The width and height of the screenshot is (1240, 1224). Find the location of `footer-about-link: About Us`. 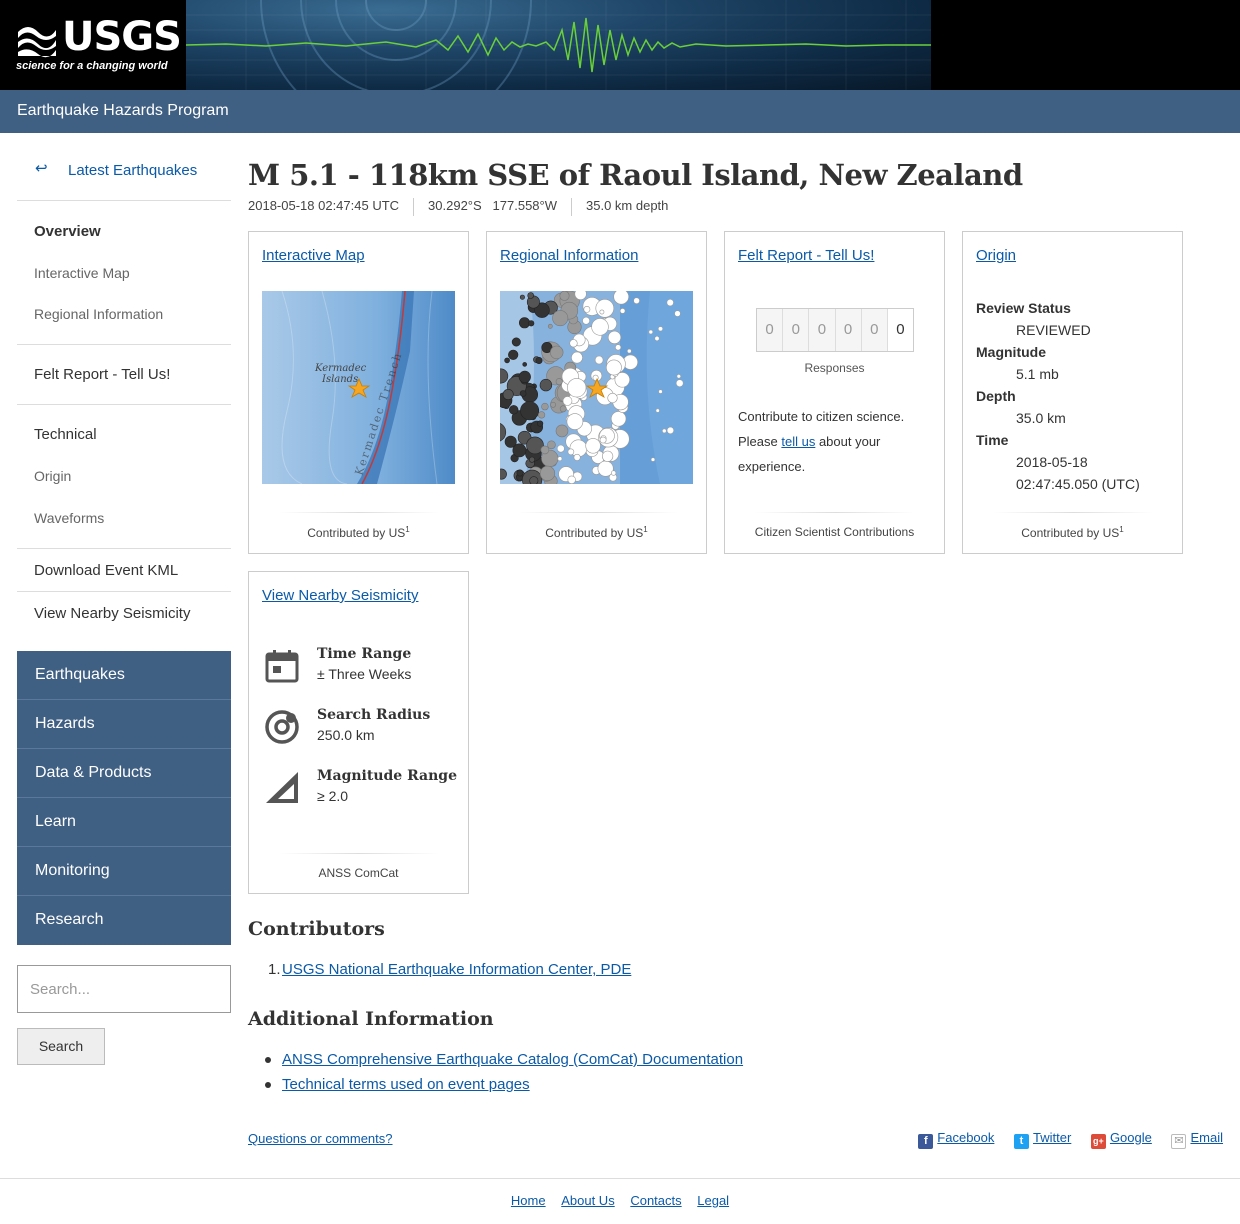

footer-about-link: About Us is located at coordinates (587, 1200).